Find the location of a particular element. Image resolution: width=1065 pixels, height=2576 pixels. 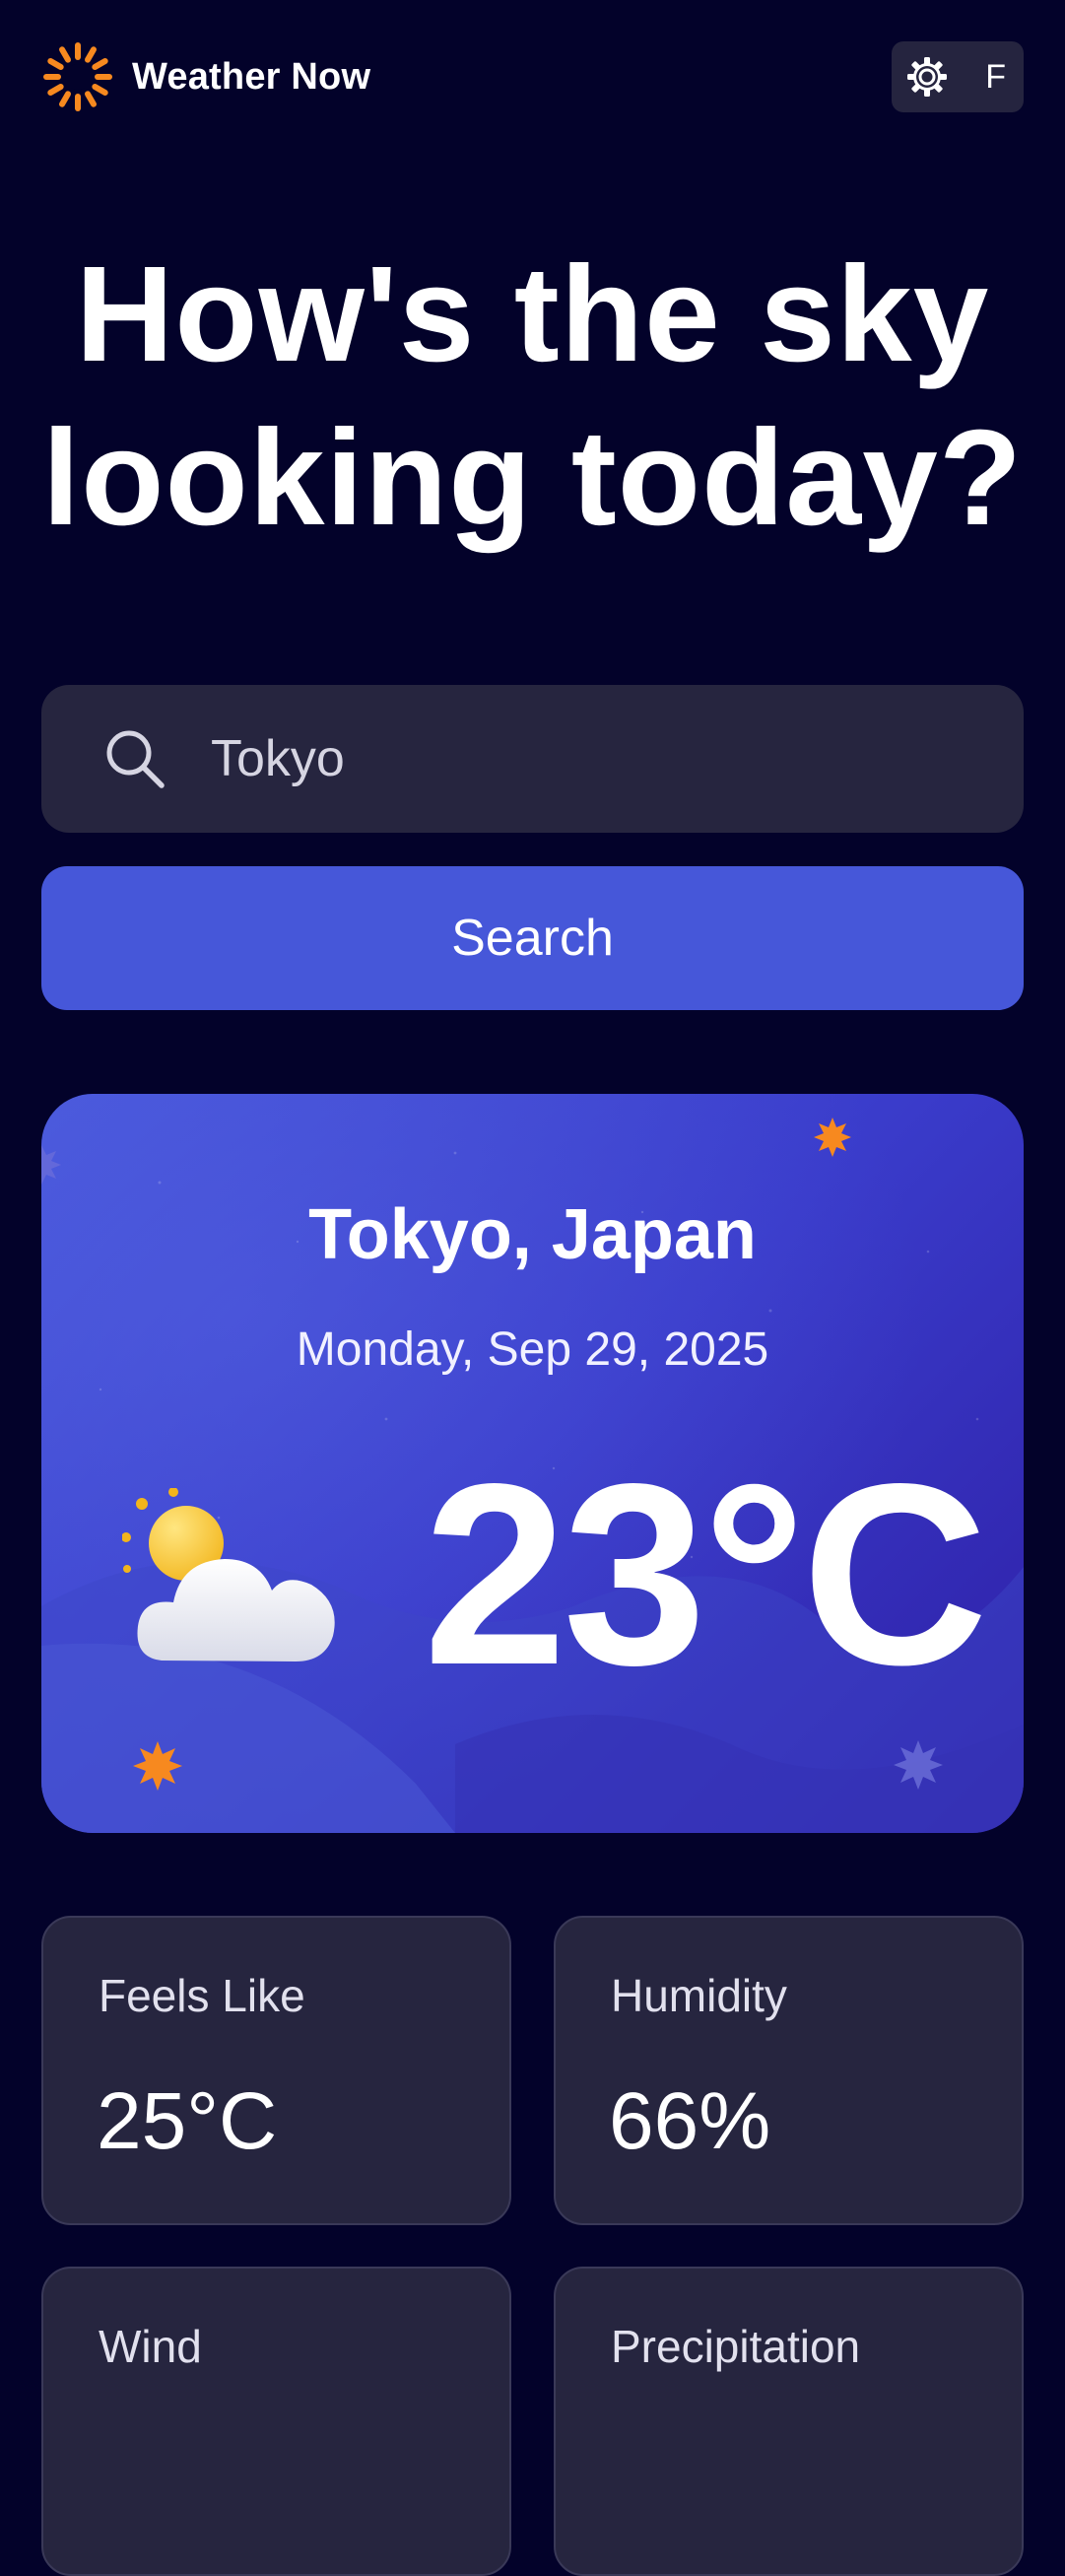

stat-value: 25°C is located at coordinates (187, 2121).